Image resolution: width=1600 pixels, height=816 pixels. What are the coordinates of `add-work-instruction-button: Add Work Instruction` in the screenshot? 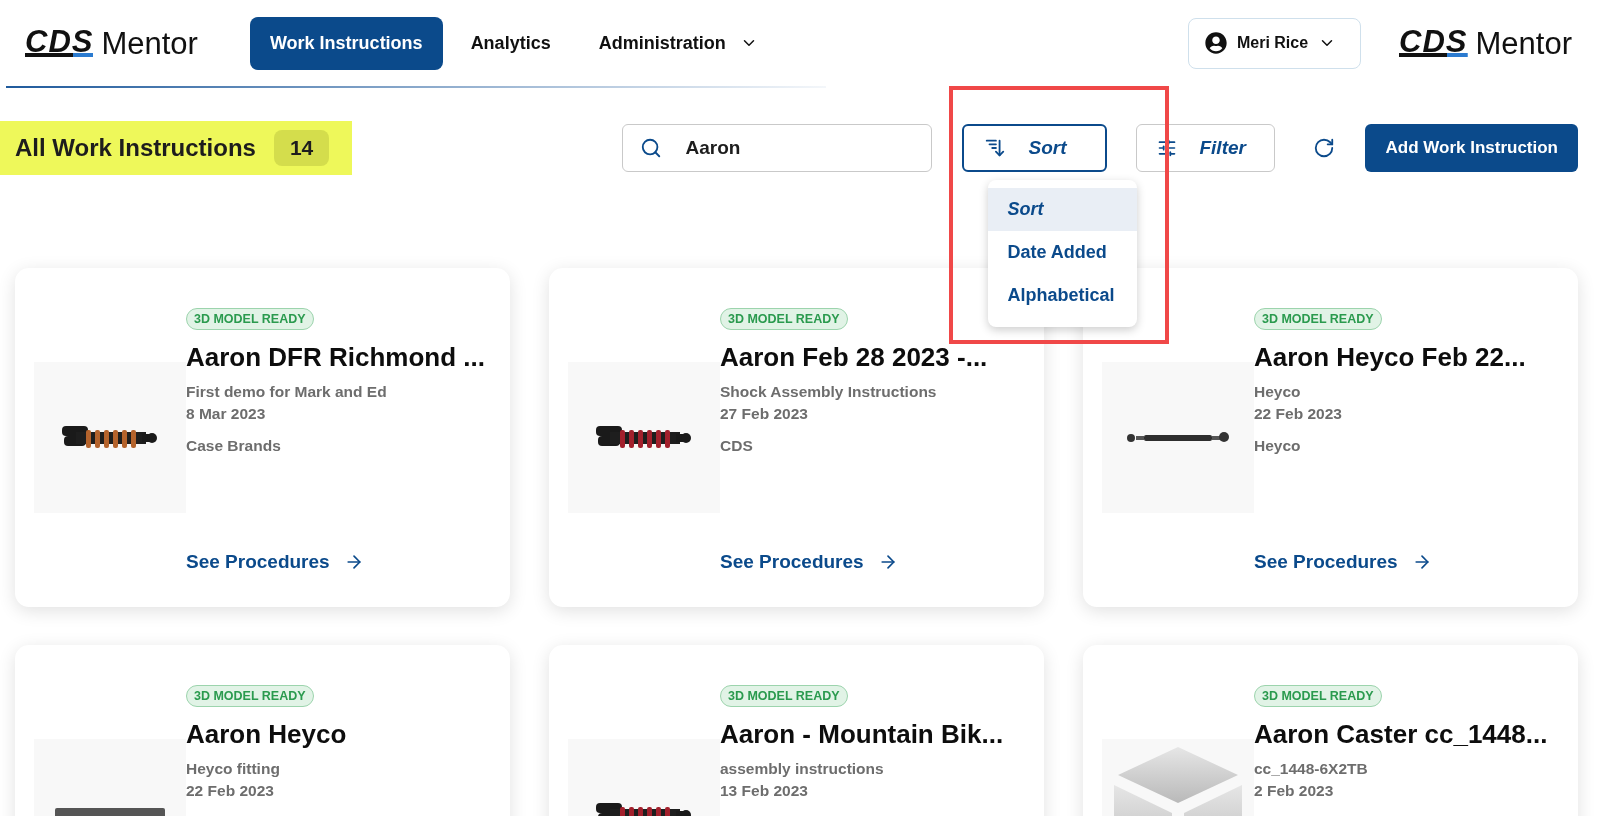 It's located at (1471, 148).